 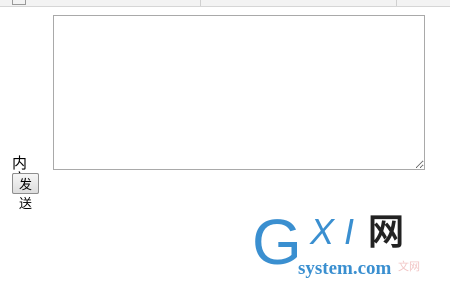 What do you see at coordinates (225, 3) in the screenshot?
I see `browser-top-strip` at bounding box center [225, 3].